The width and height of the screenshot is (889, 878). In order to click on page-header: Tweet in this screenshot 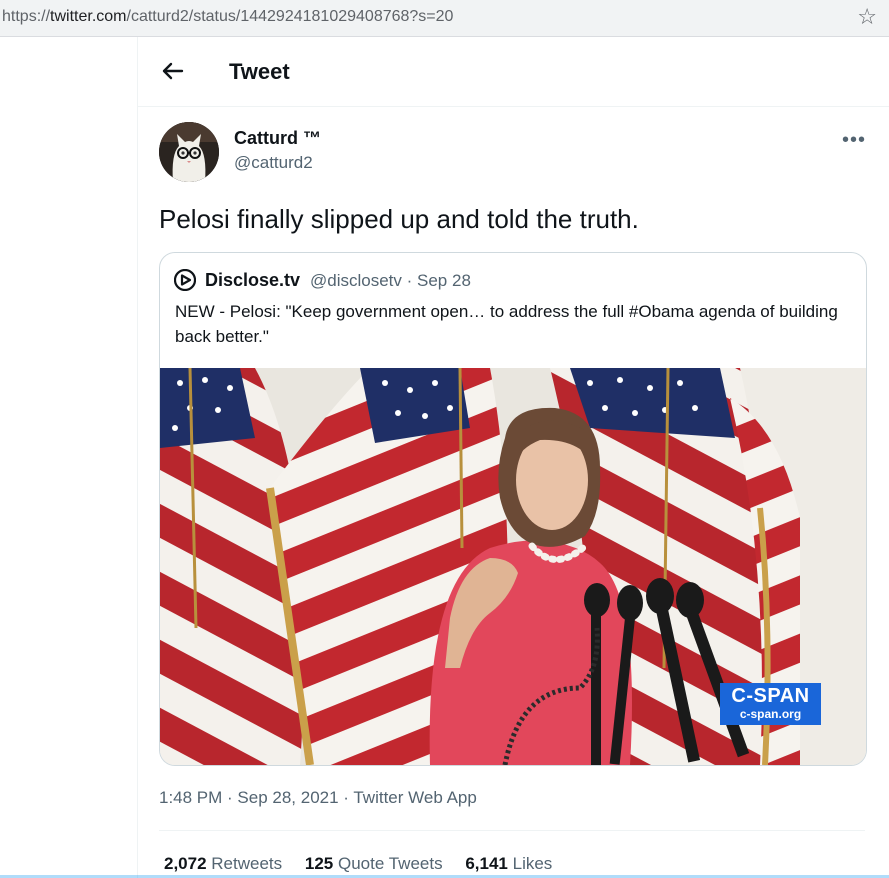, I will do `click(513, 72)`.